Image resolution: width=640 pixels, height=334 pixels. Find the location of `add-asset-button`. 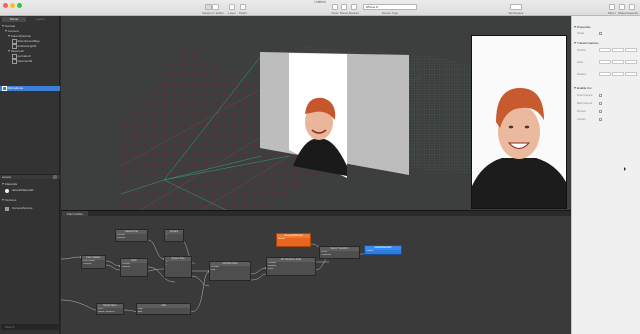

add-asset-button is located at coordinates (55, 176).